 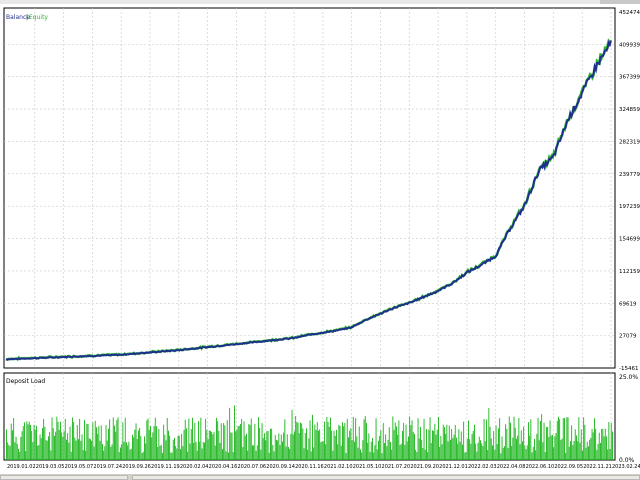 I want to click on y-tick-label: 27079, so click(x=628, y=337).